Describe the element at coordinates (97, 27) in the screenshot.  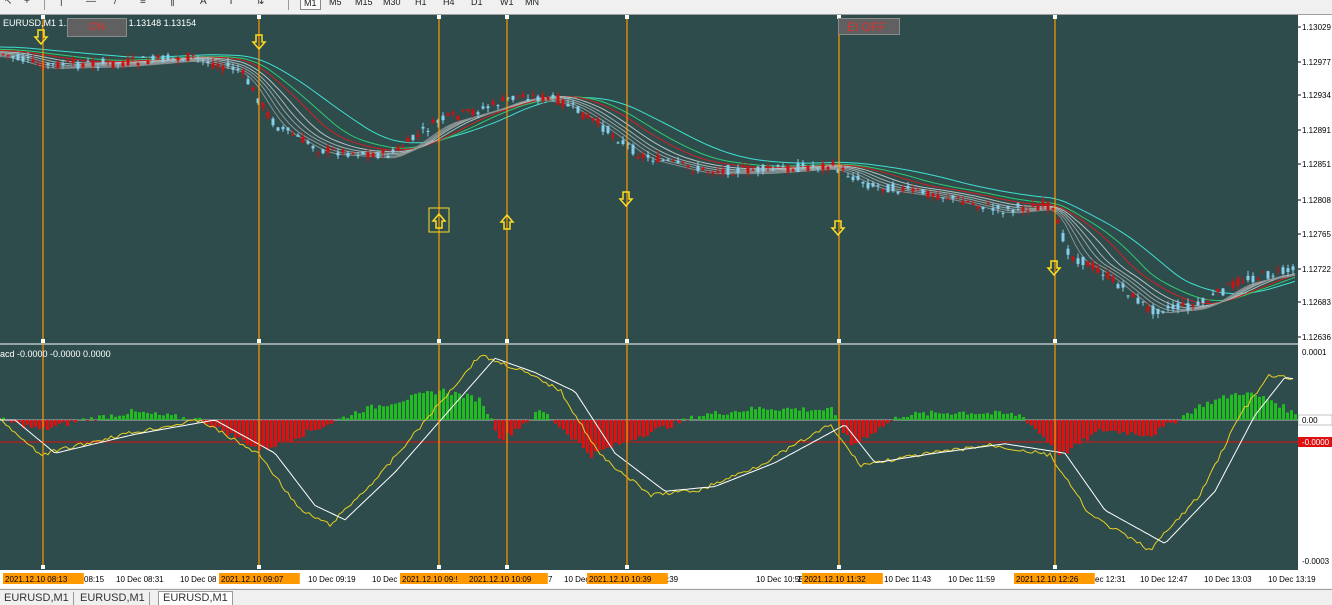
I see `on-button: ON` at that location.